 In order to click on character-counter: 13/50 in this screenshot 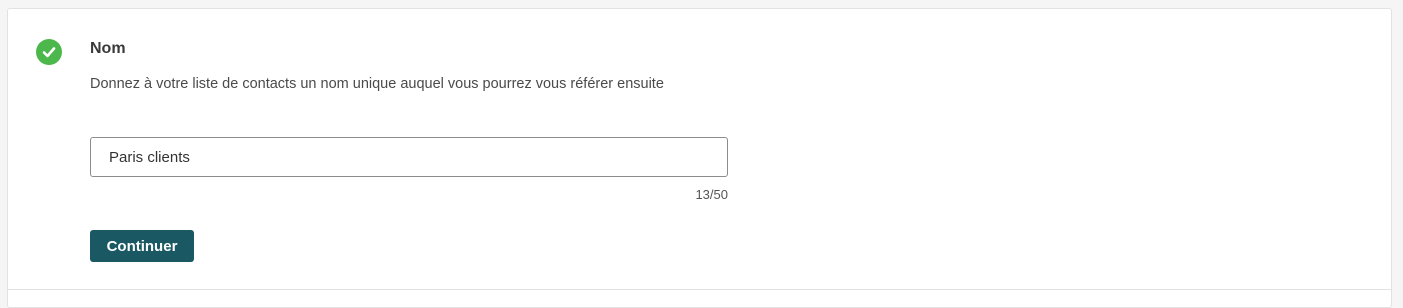, I will do `click(711, 194)`.